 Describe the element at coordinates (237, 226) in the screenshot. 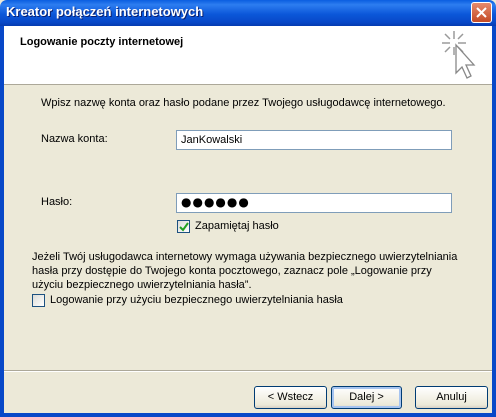

I see `remember-password-label: Zapamiętaj hasło` at that location.